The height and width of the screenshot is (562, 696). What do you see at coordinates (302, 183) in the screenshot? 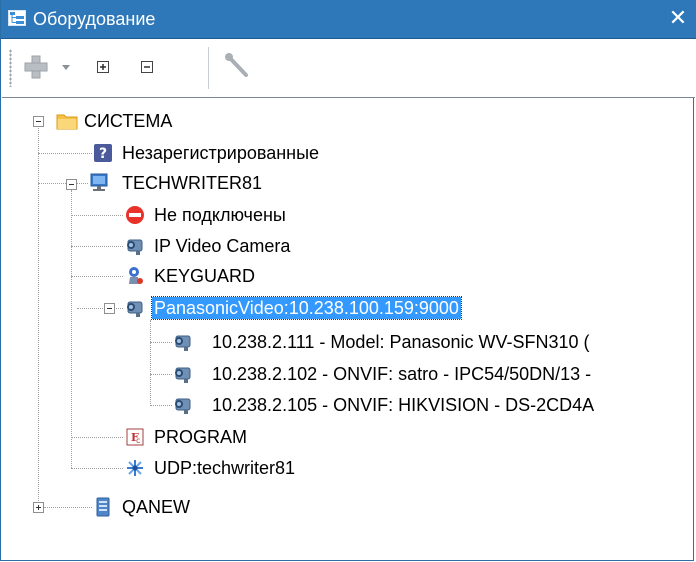
I see `tree-node-computer: TECHWRITER81` at bounding box center [302, 183].